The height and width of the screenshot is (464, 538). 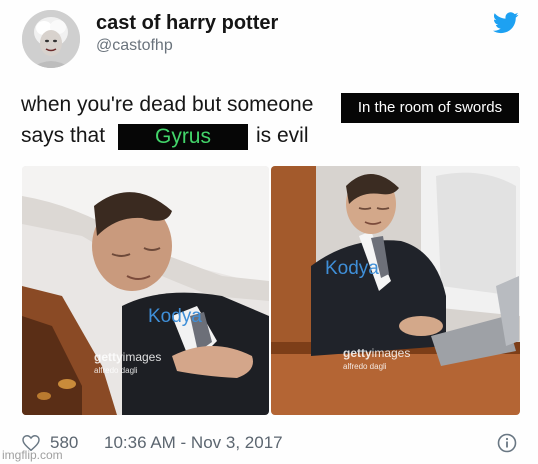 I want to click on tweet-timestamp: 10:36 AM - Nov 3, 2017, so click(x=193, y=443).